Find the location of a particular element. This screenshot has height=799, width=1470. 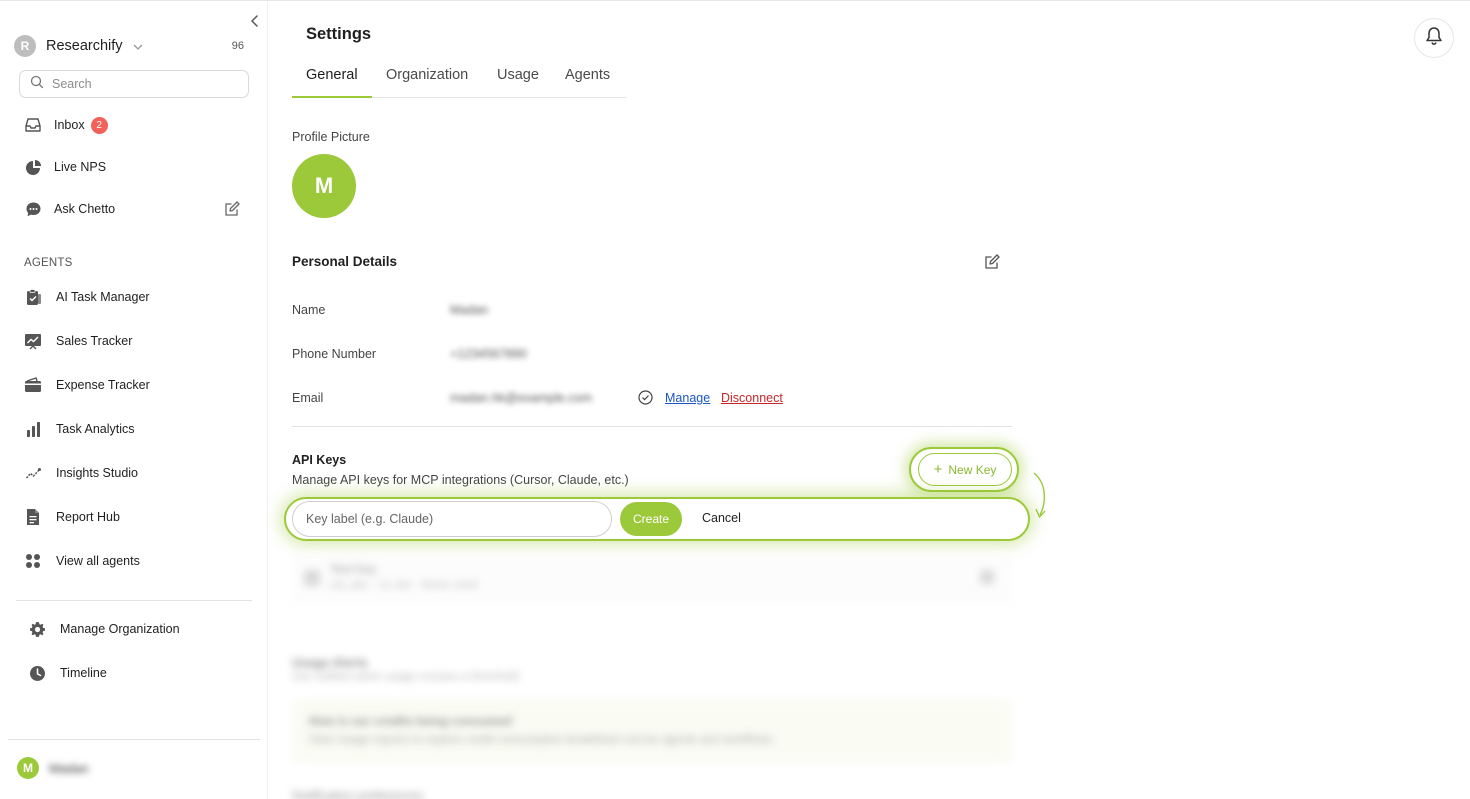

sidebar-item-label: Inbox is located at coordinates (69, 125).